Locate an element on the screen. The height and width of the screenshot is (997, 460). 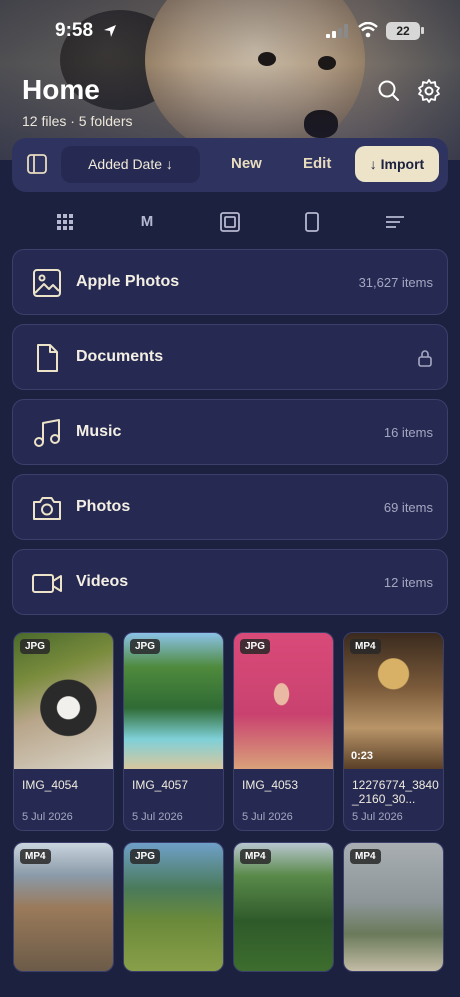
folder-name: Documents is located at coordinates (120, 356).